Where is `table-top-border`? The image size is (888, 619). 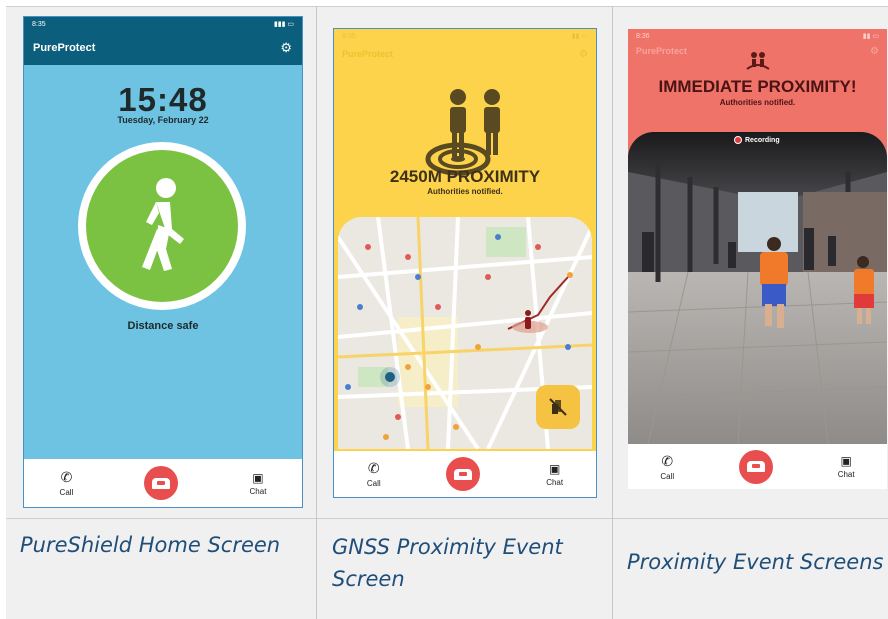
table-top-border is located at coordinates (447, 6).